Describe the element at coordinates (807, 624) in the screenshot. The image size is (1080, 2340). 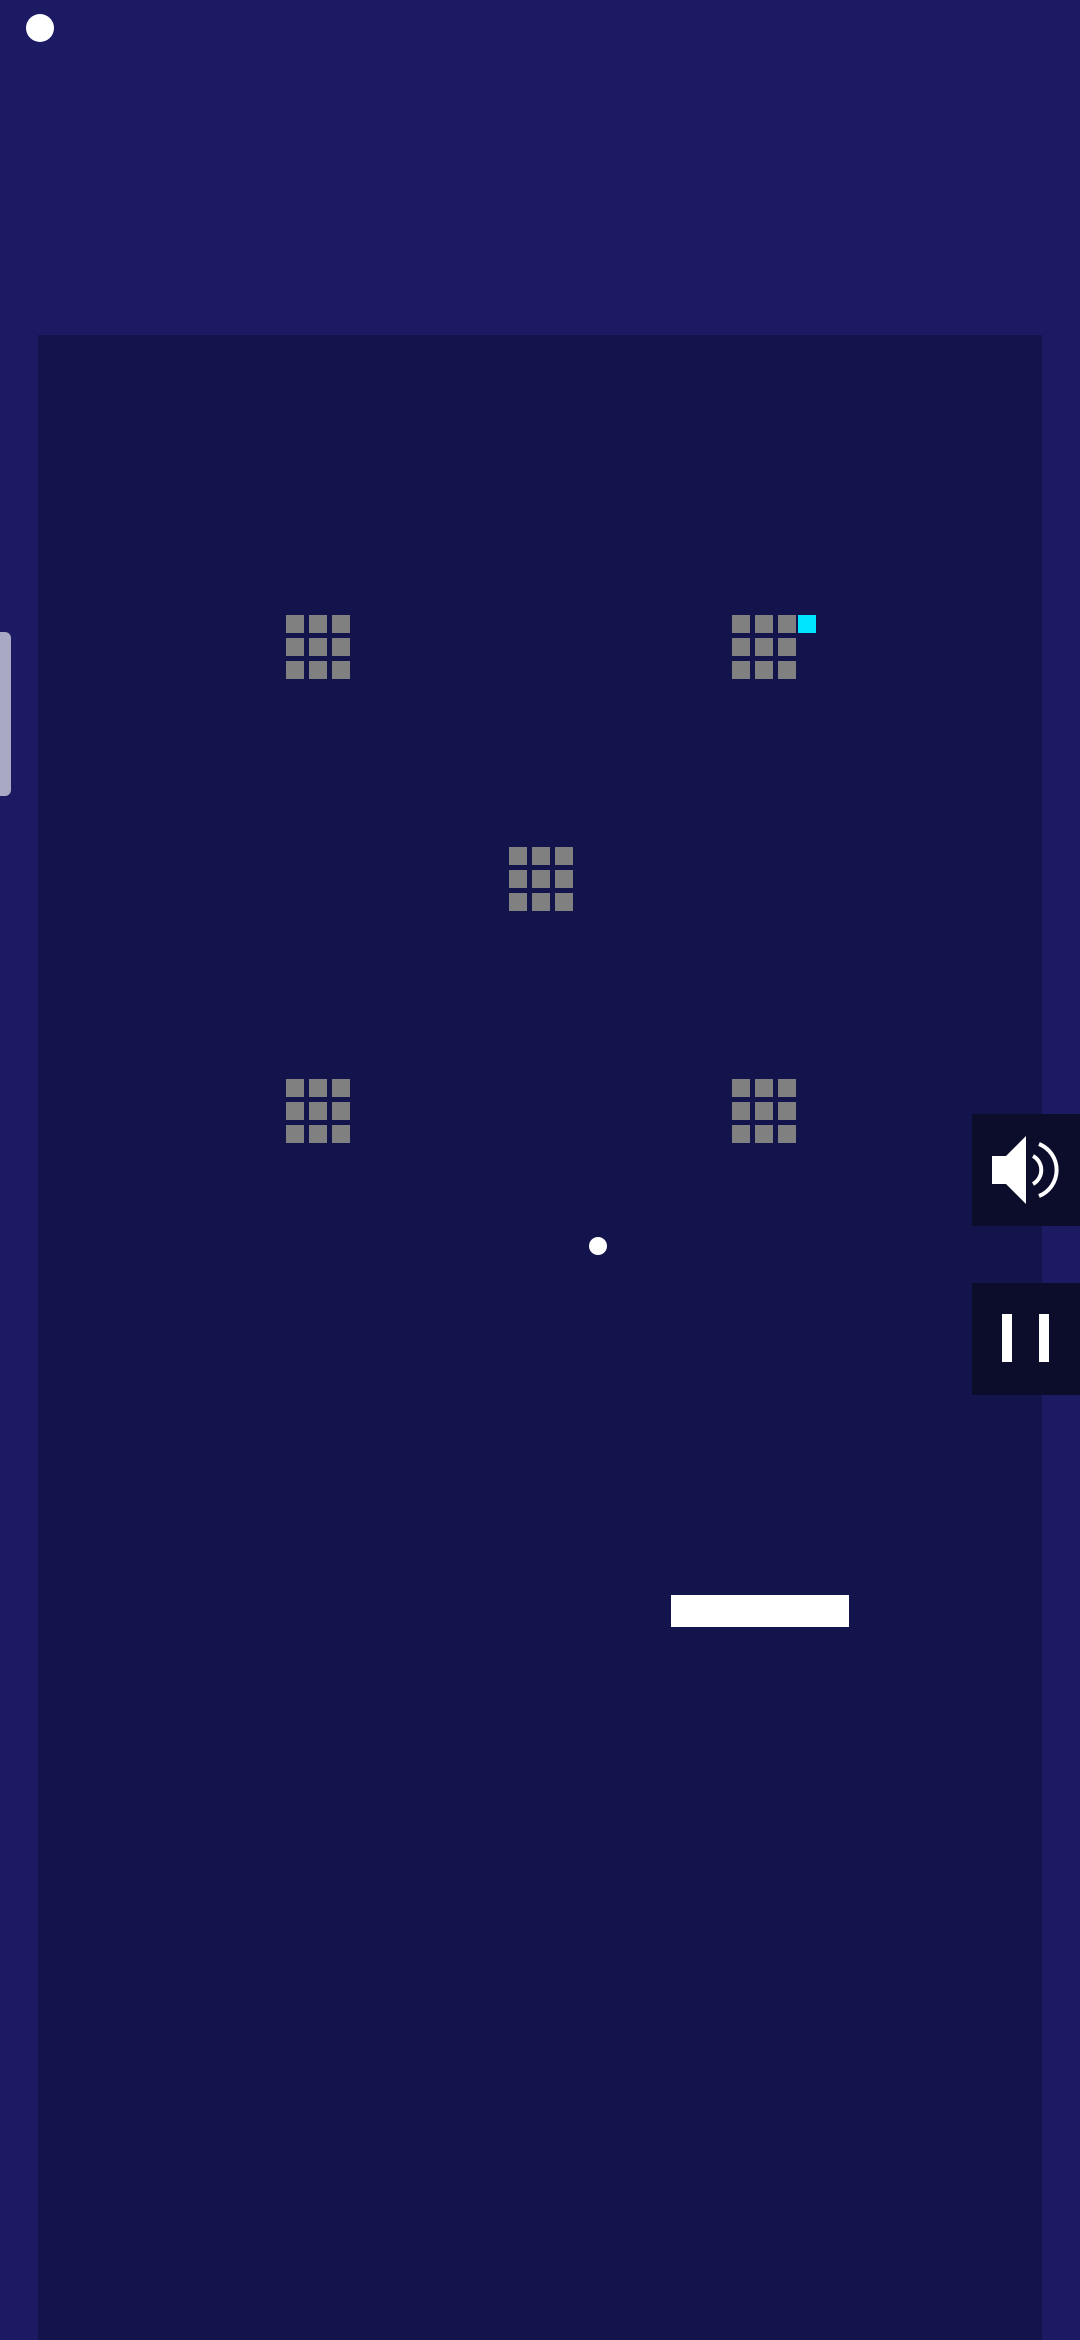
I see `special-brick` at that location.